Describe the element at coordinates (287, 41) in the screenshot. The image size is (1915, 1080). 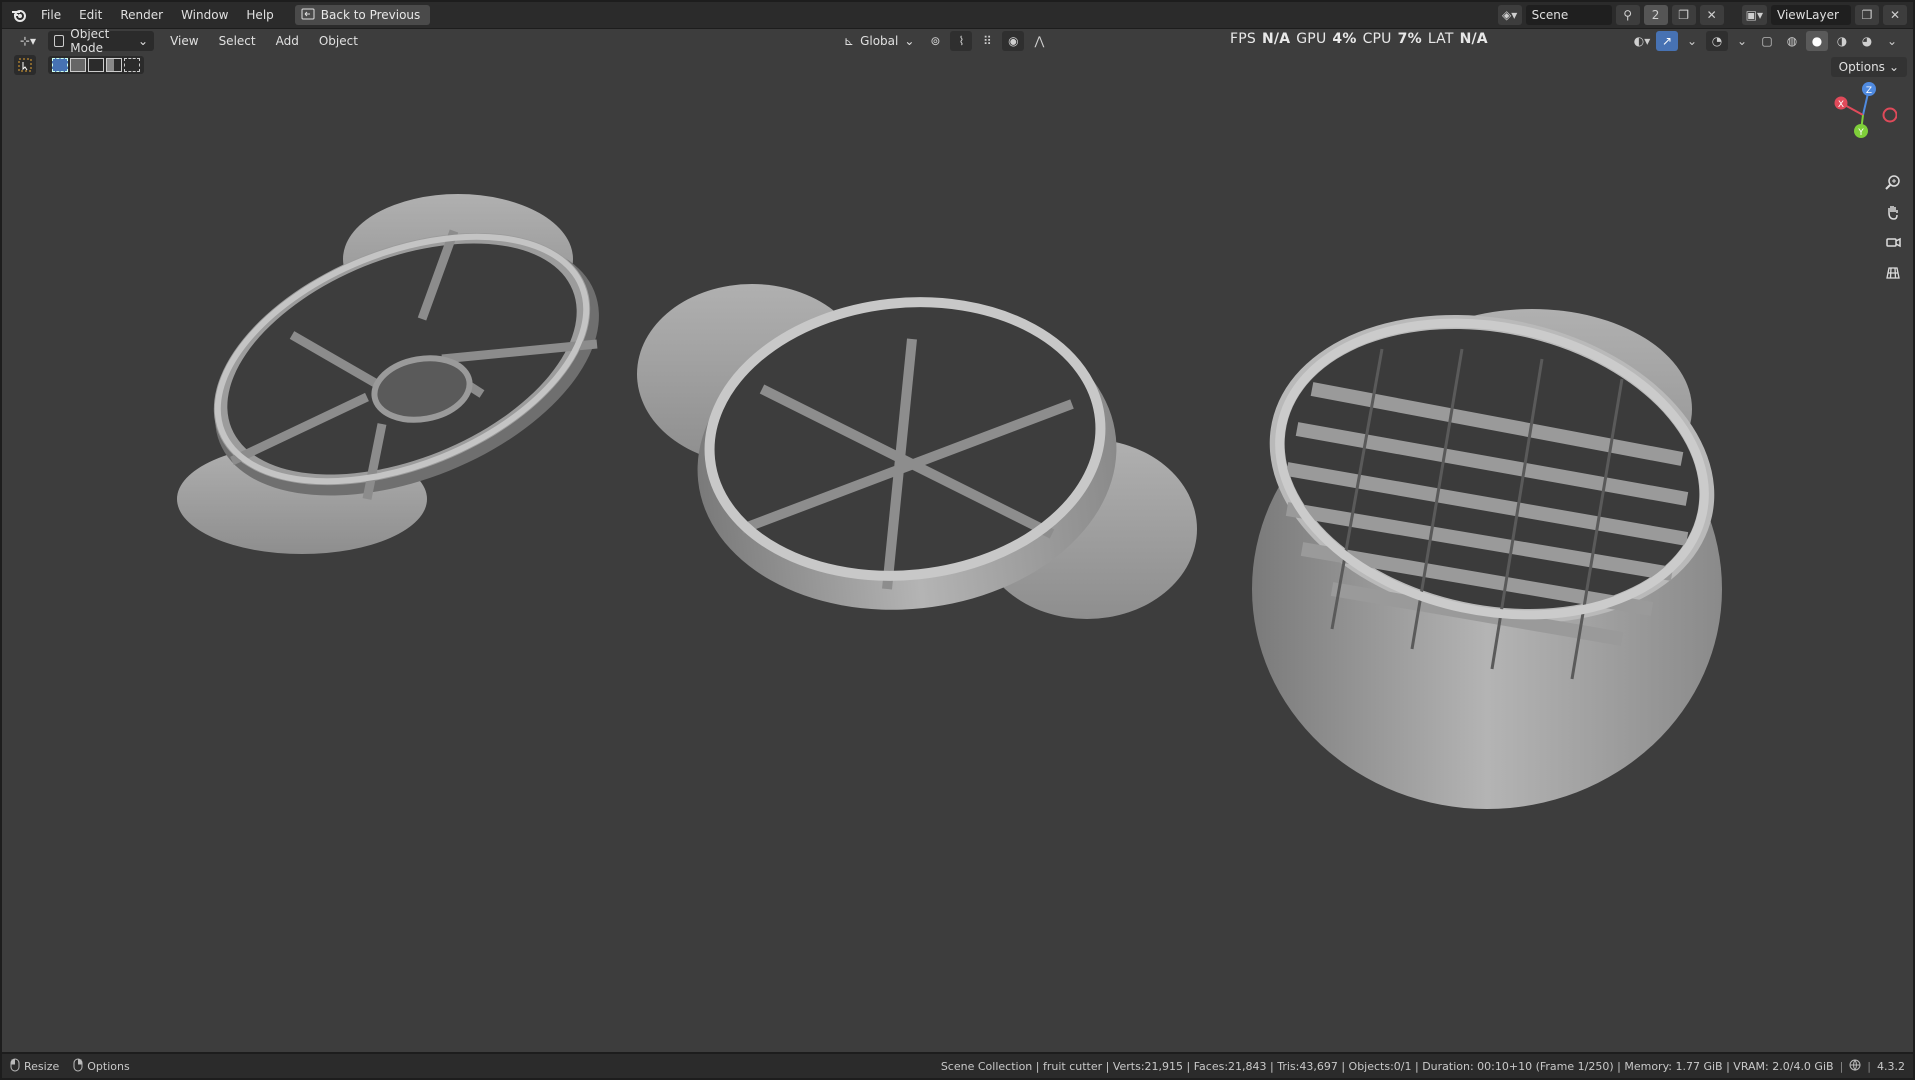
I see `menu-add: Add` at that location.